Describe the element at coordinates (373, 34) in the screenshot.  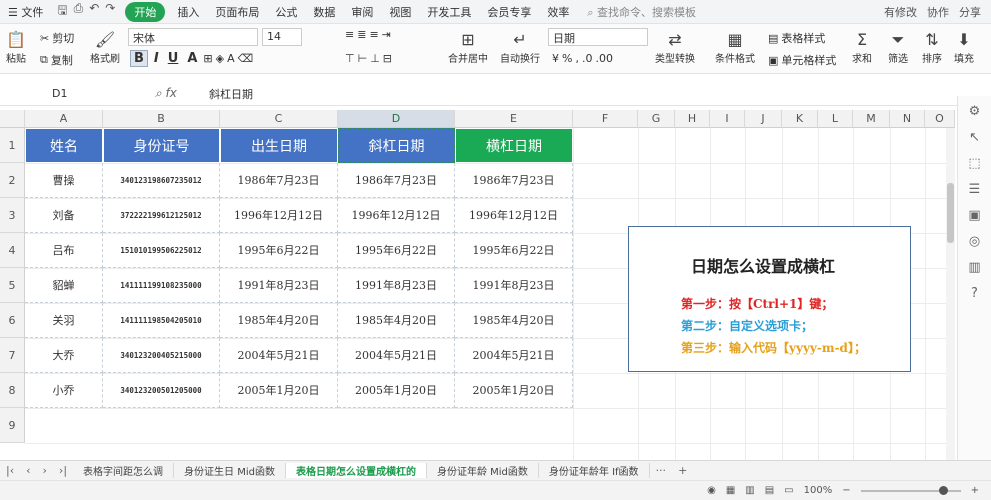
I see `align-right-icon: ≡` at that location.